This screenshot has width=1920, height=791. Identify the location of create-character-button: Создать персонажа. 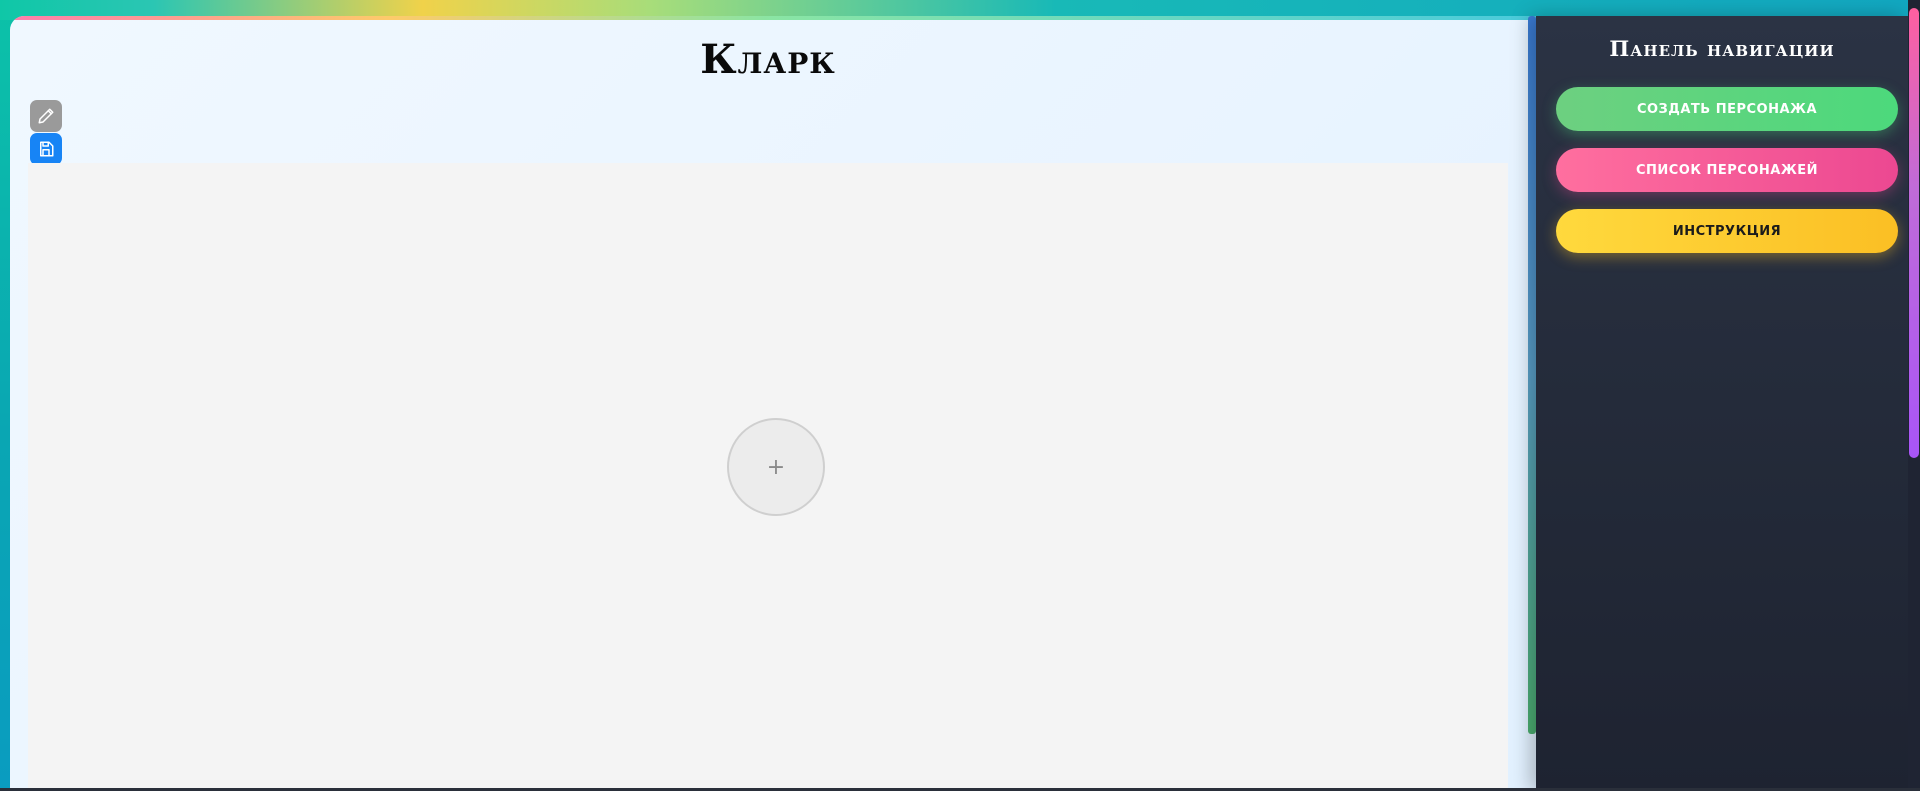
(1727, 109).